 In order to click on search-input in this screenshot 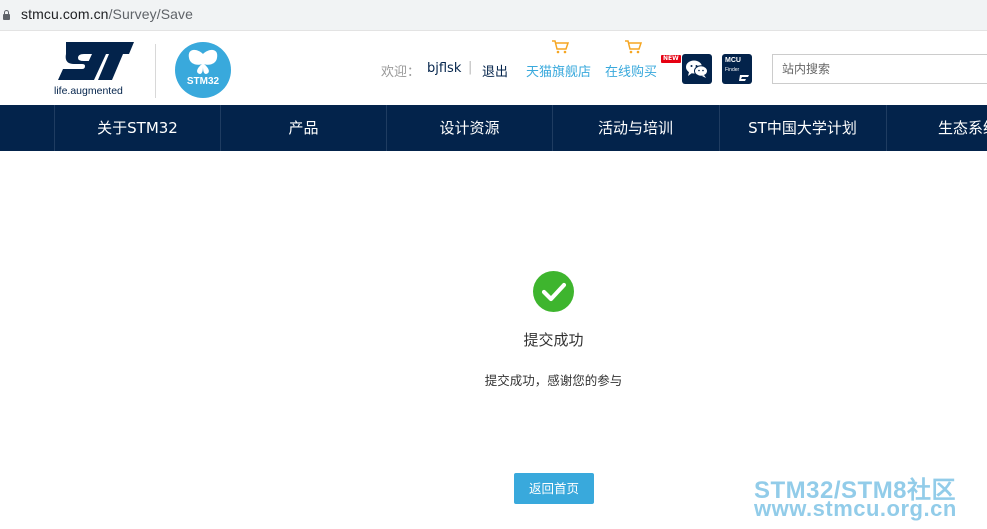, I will do `click(873, 69)`.